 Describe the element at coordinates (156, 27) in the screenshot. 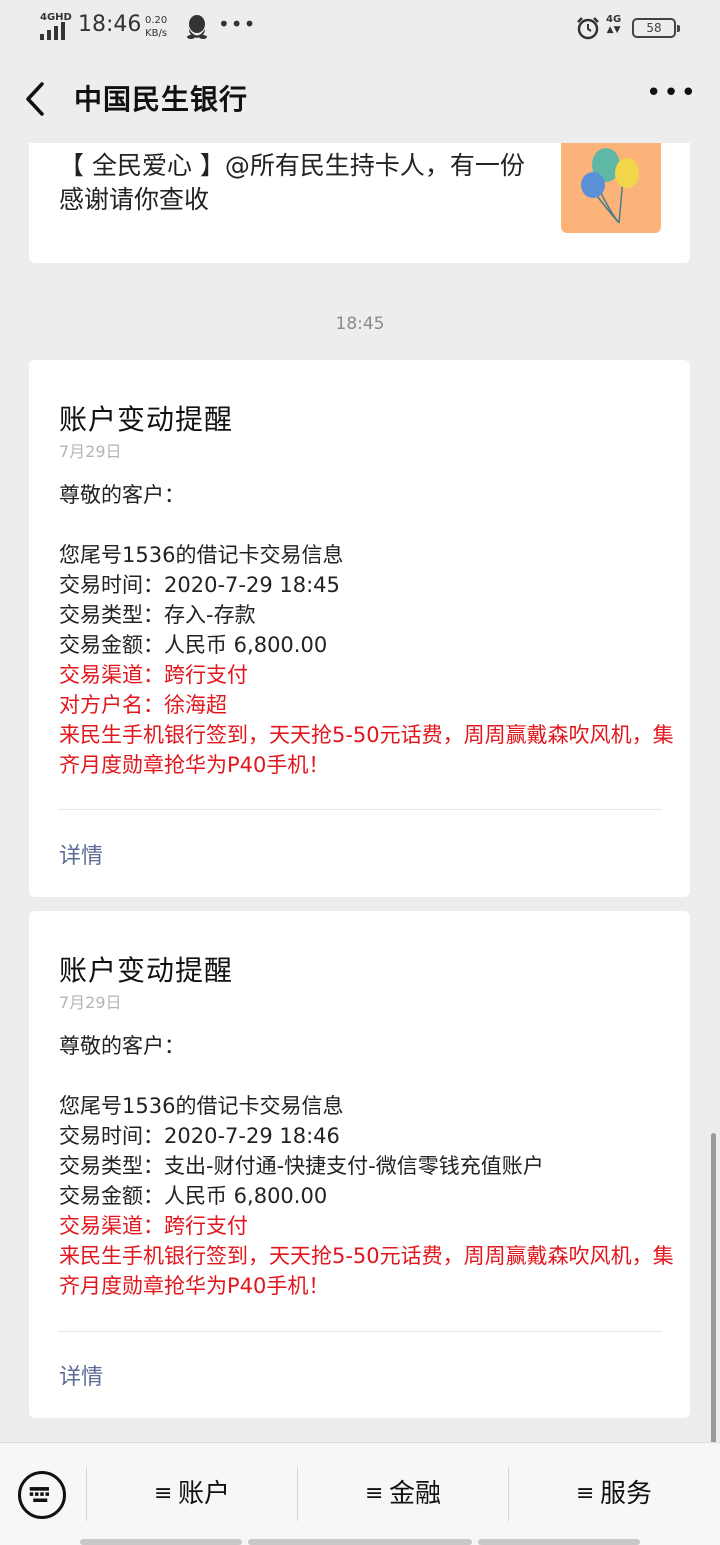

I see `network-speed: 0.20 KB/s` at that location.